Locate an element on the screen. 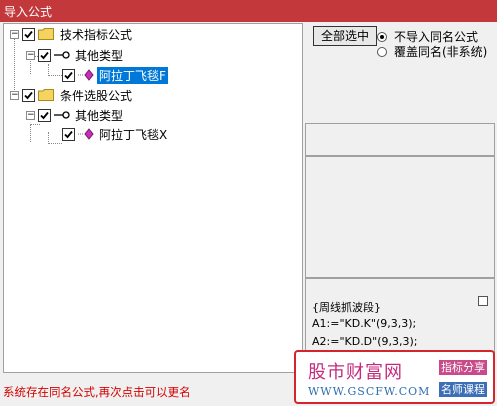  tree-node-other-type-2: − 其他类型 is located at coordinates (75, 115).